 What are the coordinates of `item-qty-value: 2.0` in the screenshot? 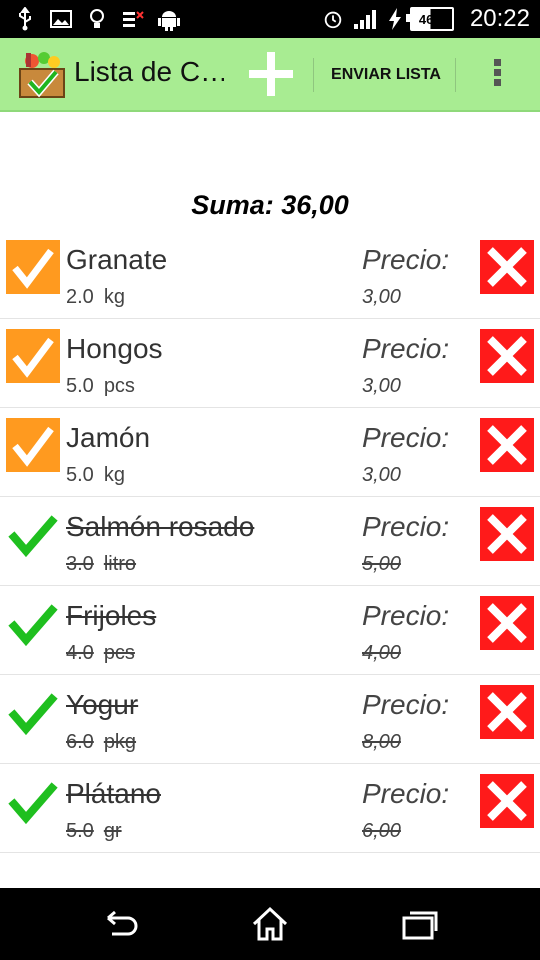 It's located at (80, 297).